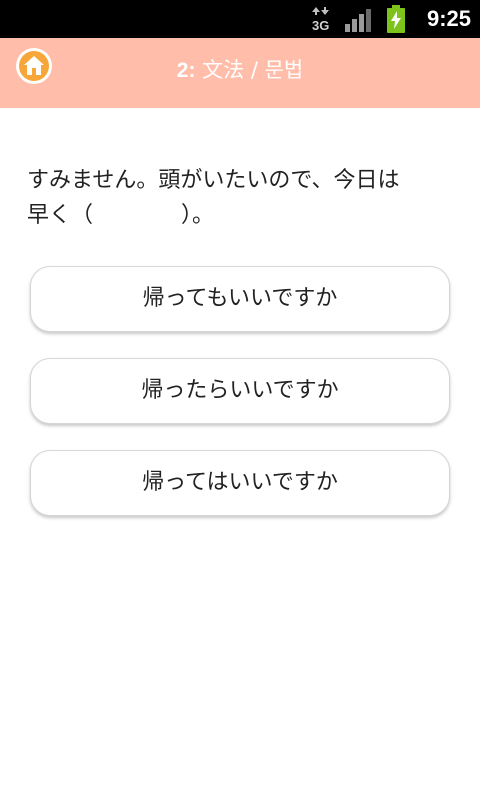 The height and width of the screenshot is (800, 480). I want to click on status-bar: 3G 9:25, so click(240, 19).